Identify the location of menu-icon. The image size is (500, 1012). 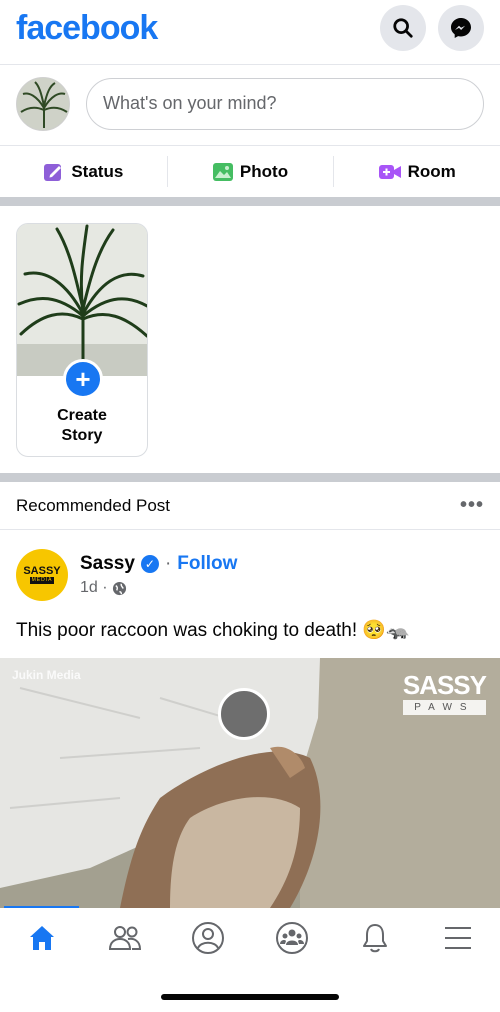
(458, 938).